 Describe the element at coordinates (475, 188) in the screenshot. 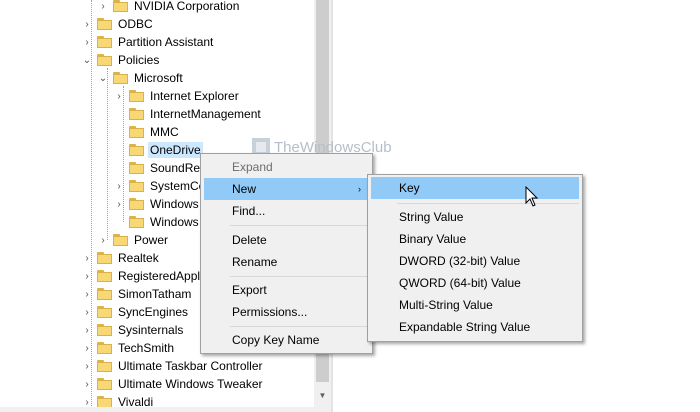

I see `menu-item-key: Key` at that location.